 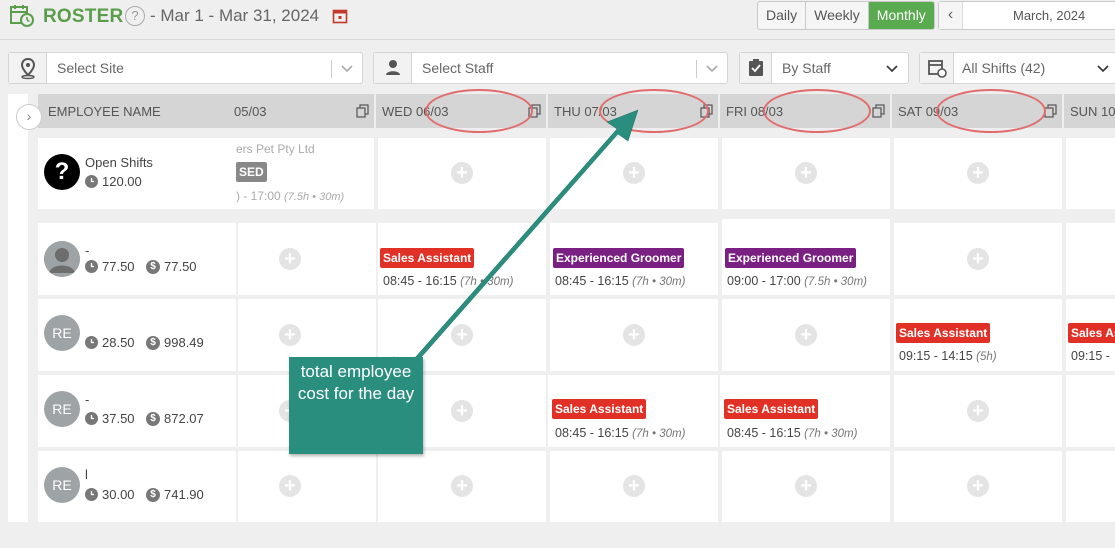 What do you see at coordinates (515, 240) in the screenshot?
I see `annotation-arrow` at bounding box center [515, 240].